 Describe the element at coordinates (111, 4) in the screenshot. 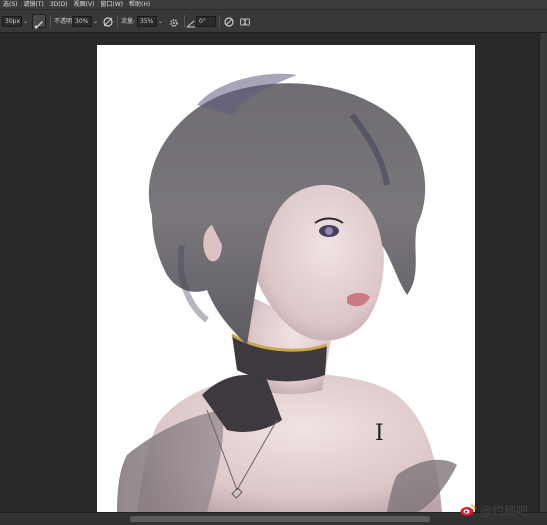

I see `menu-item-window: 窗口(W)` at that location.